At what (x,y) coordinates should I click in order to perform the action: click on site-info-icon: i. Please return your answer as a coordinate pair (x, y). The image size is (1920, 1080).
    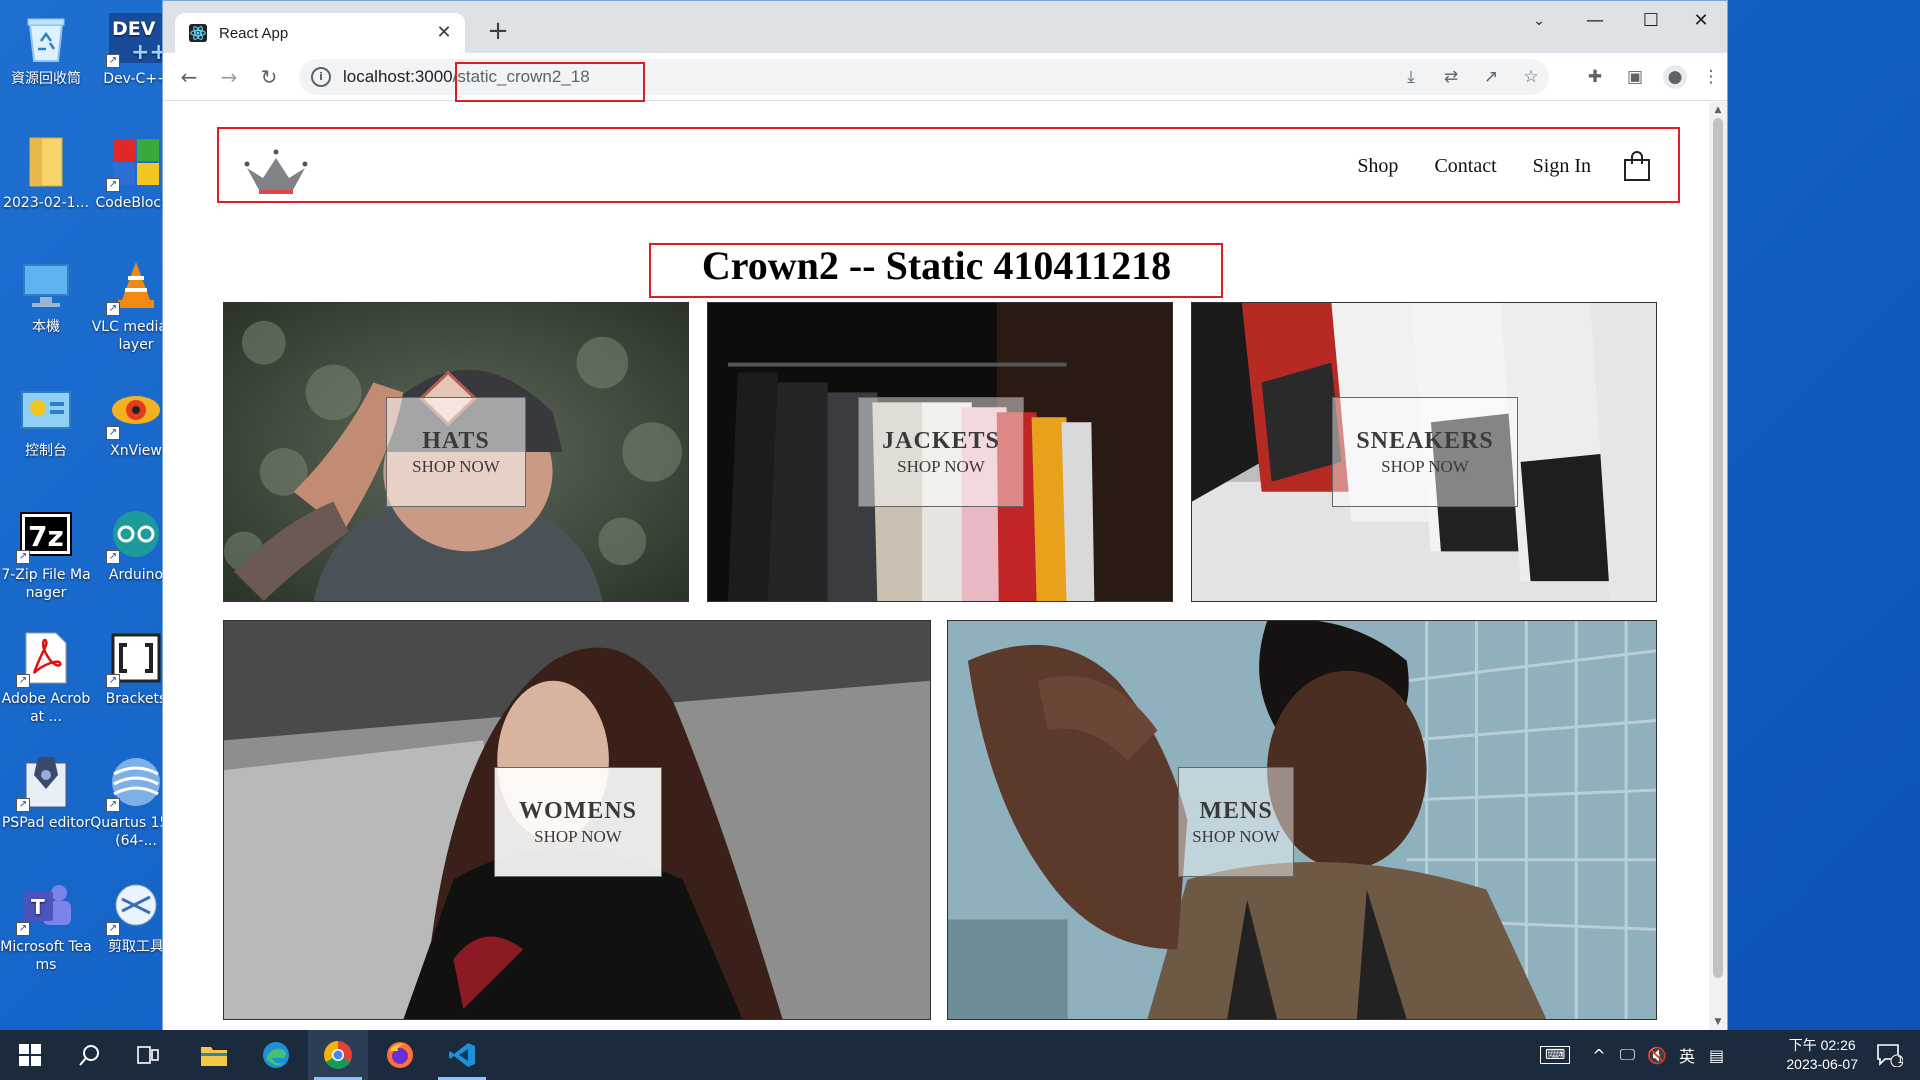
    Looking at the image, I should click on (321, 77).